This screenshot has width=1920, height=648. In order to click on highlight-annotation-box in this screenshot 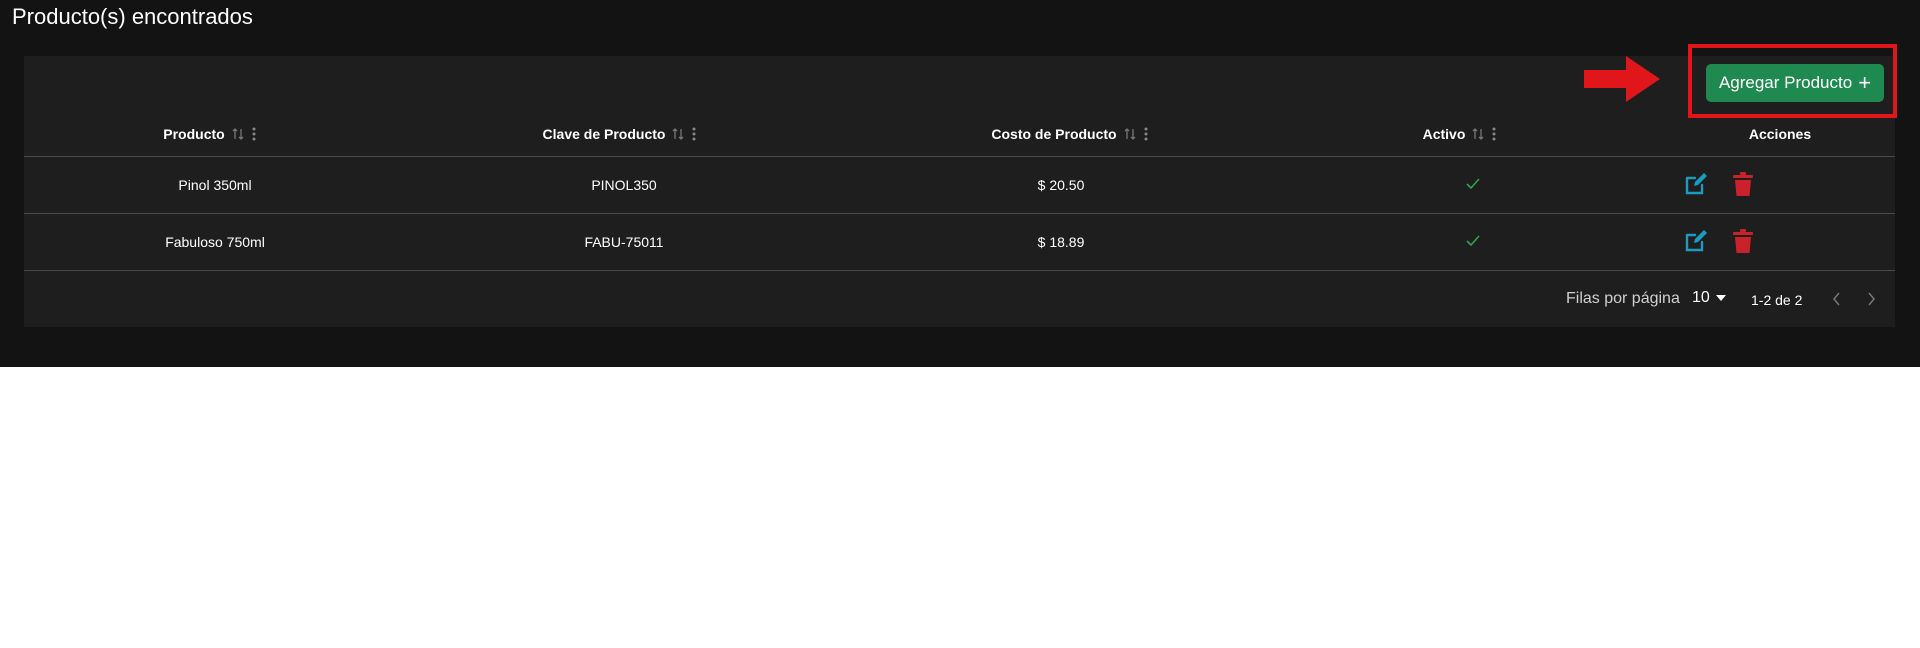, I will do `click(1792, 81)`.